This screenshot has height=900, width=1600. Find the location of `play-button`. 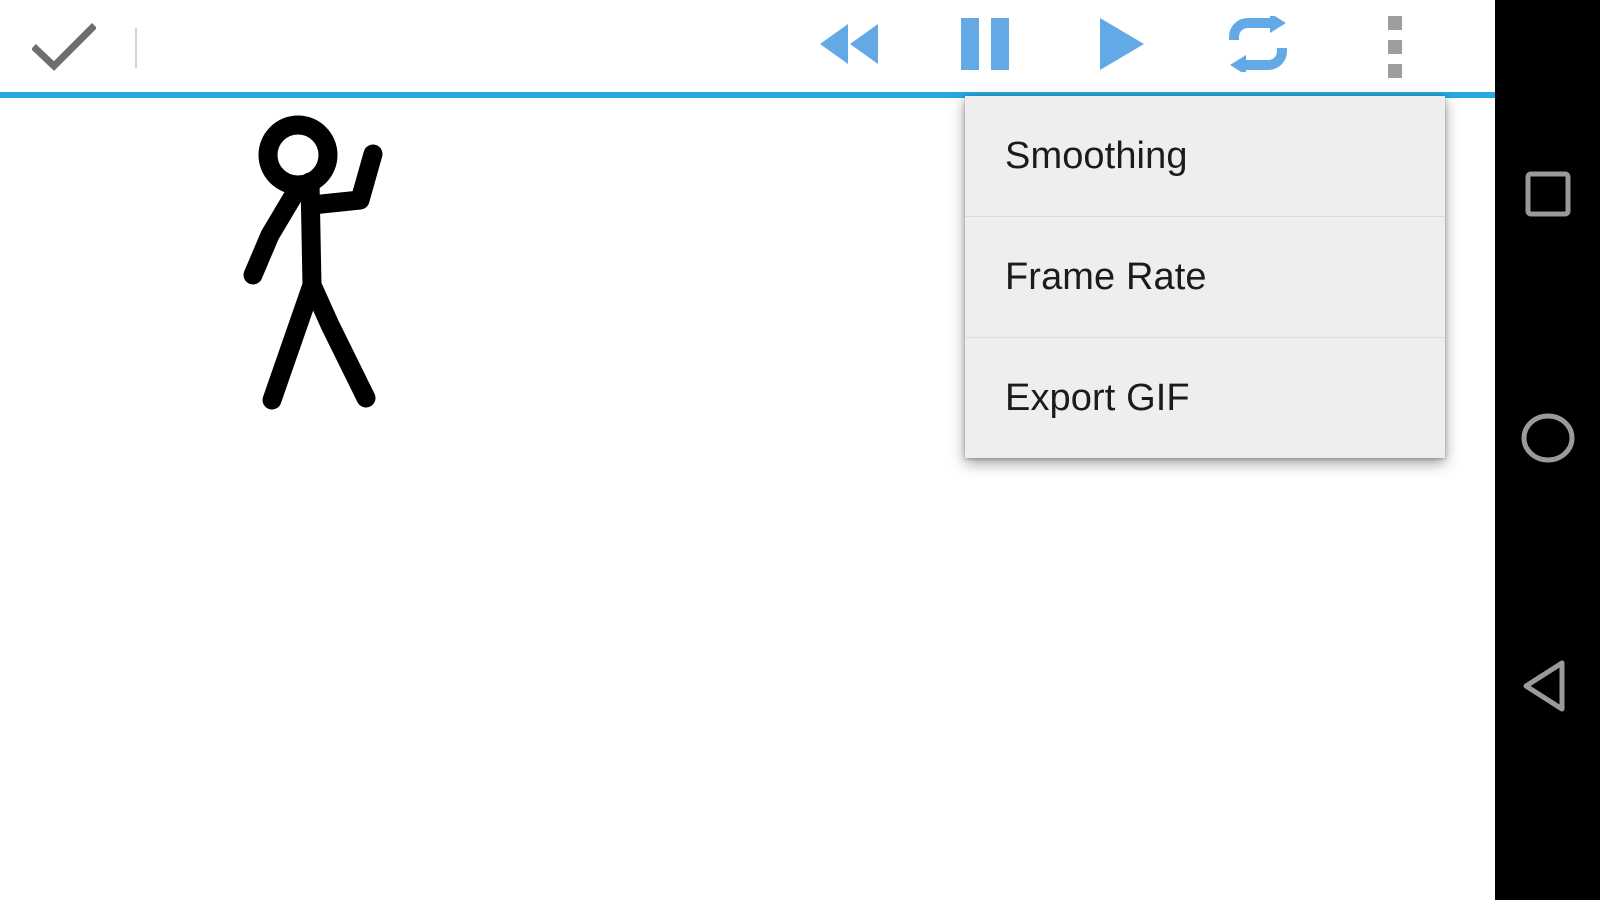

play-button is located at coordinates (1121, 46).